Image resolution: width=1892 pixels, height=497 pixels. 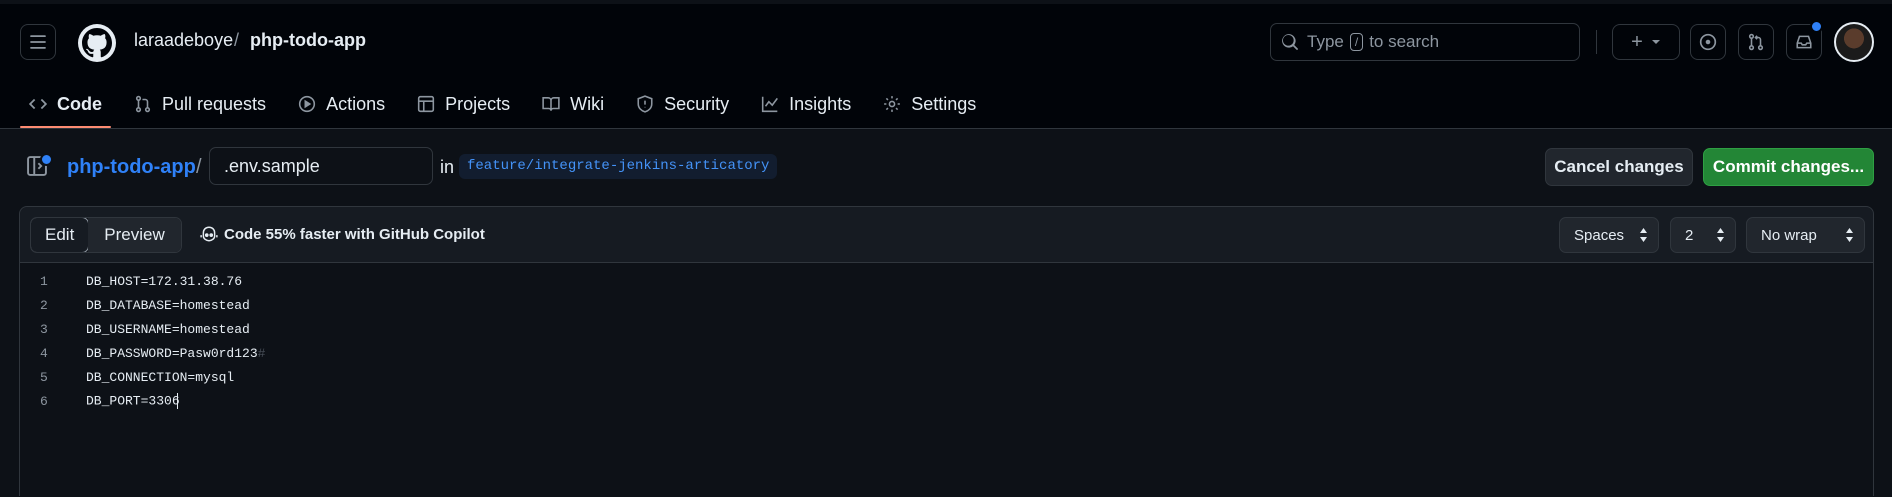 I want to click on indent-size-select: 2, so click(x=1703, y=235).